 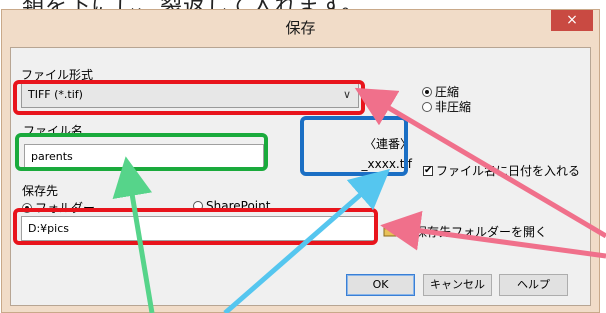 What do you see at coordinates (133, 234) in the screenshot?
I see `arrow-to-file-name` at bounding box center [133, 234].